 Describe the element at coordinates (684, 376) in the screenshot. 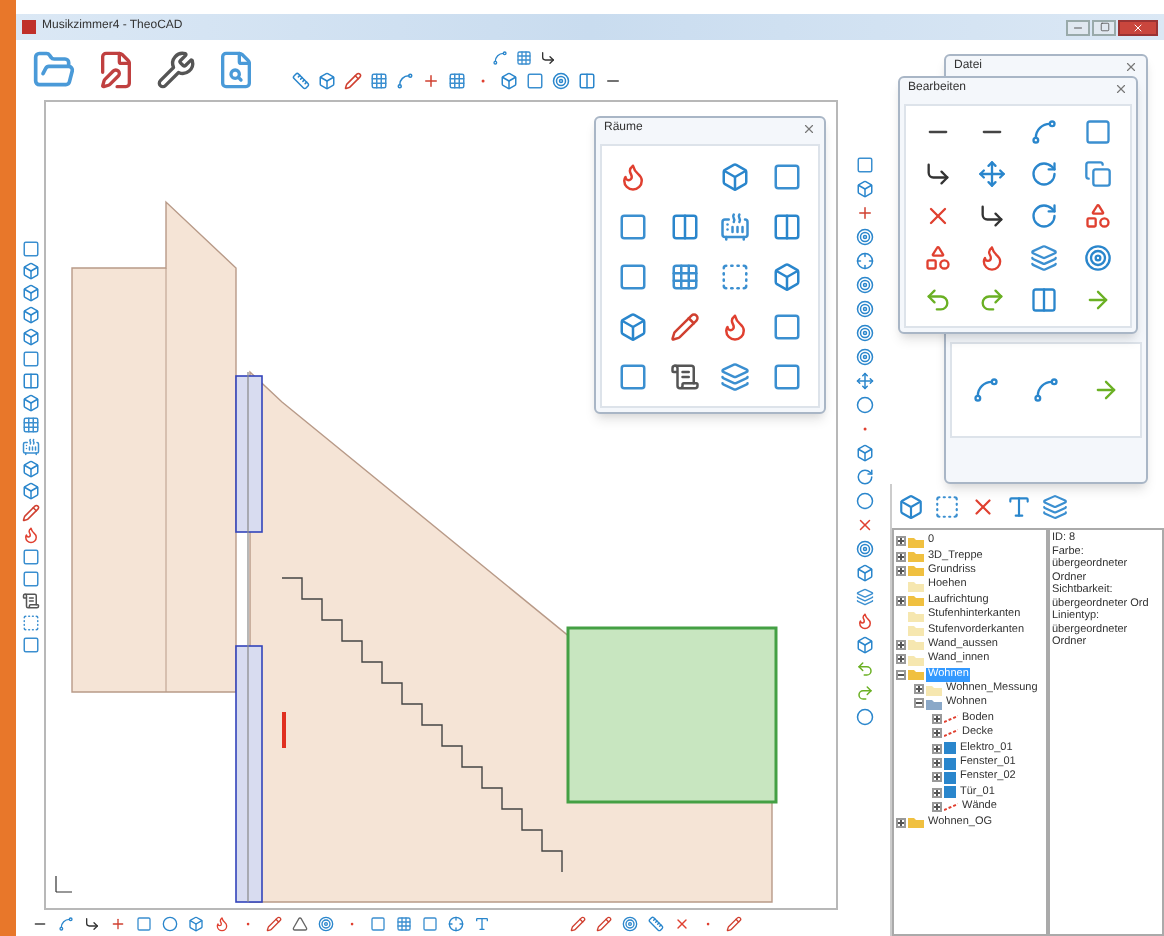

I see `scroll-icon` at that location.